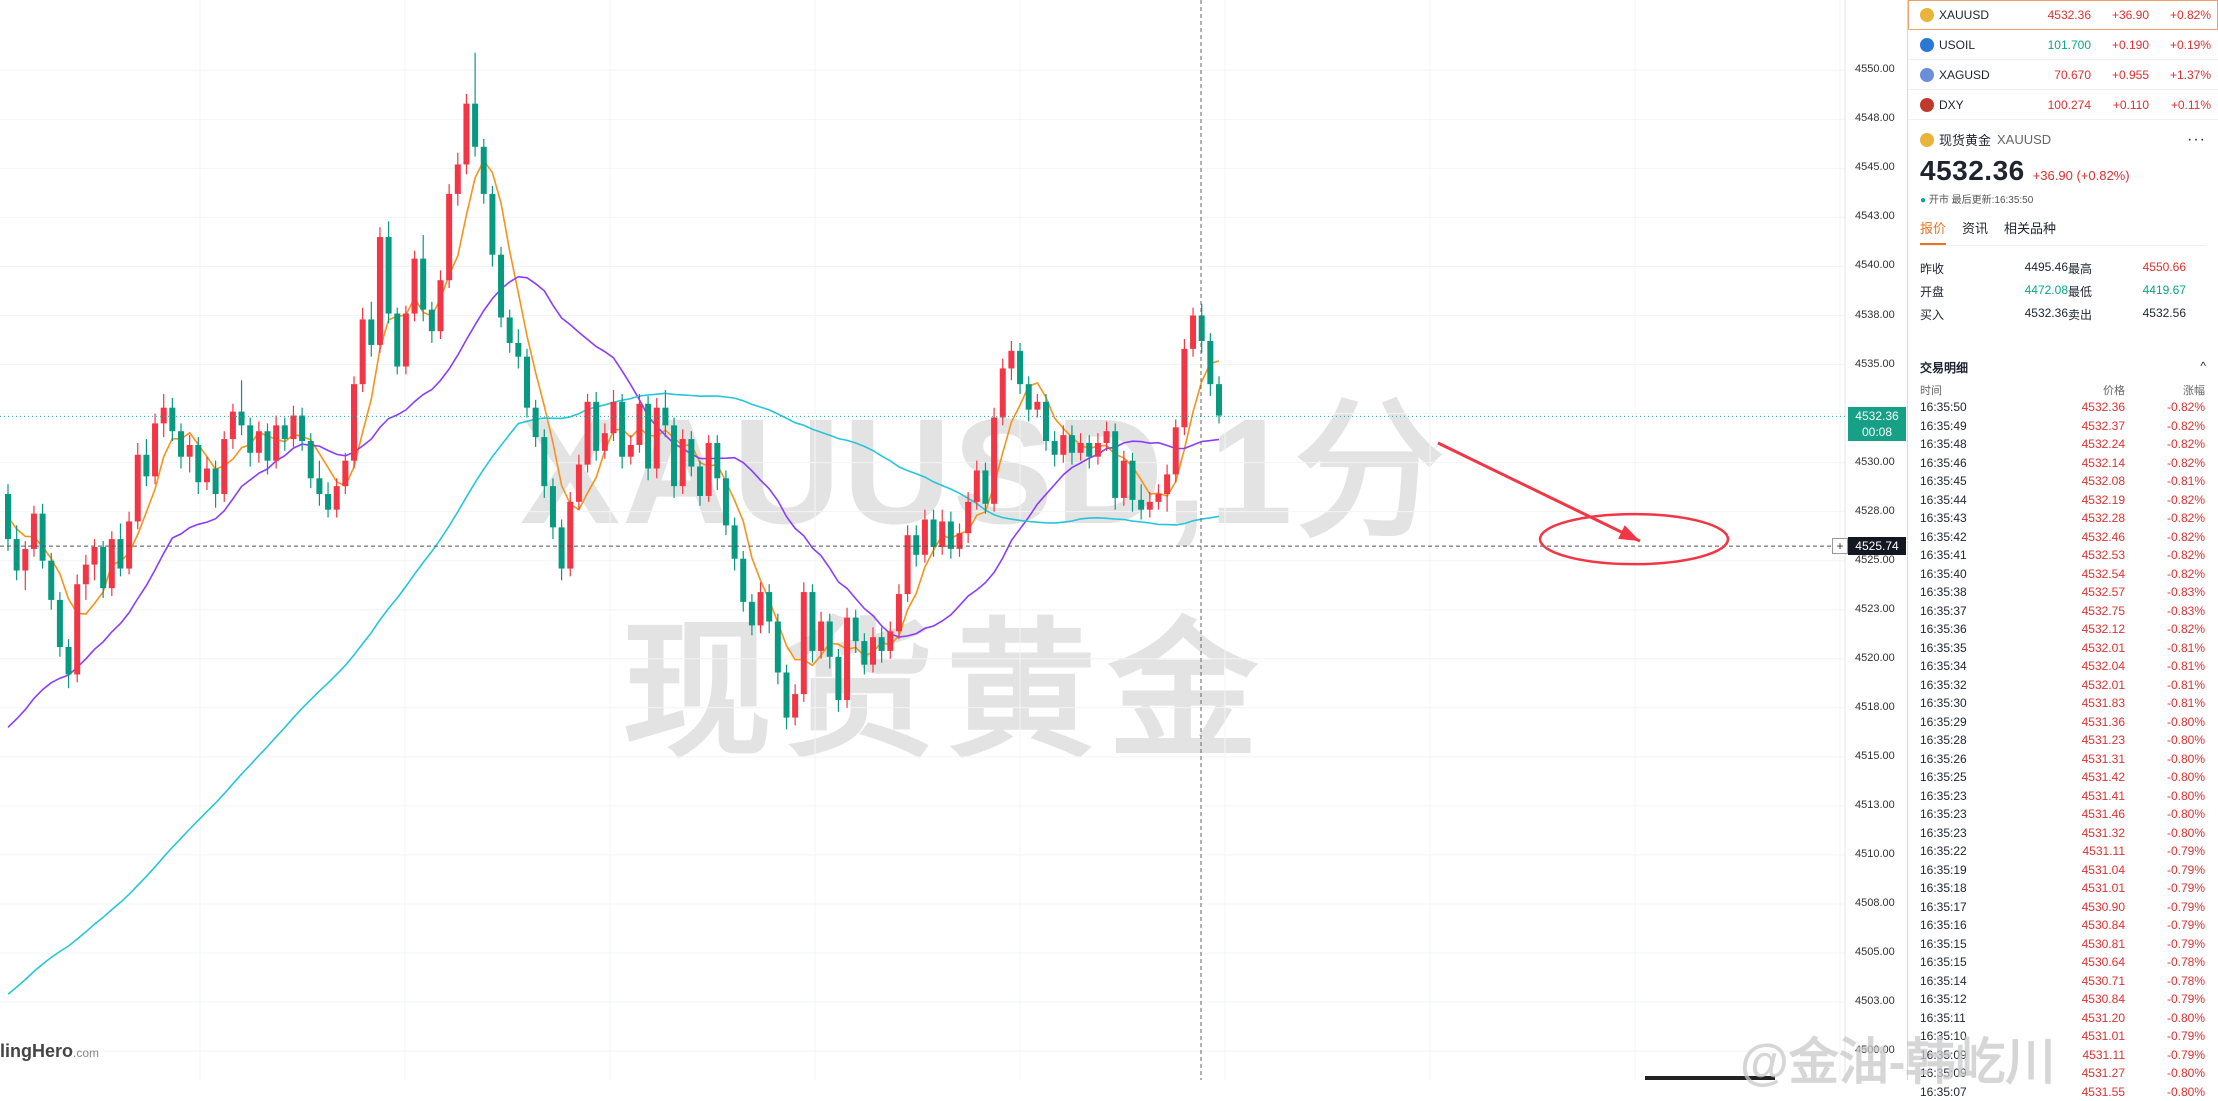  I want to click on market-status-text: 开市 最后更新:16:35:50, so click(1981, 200).